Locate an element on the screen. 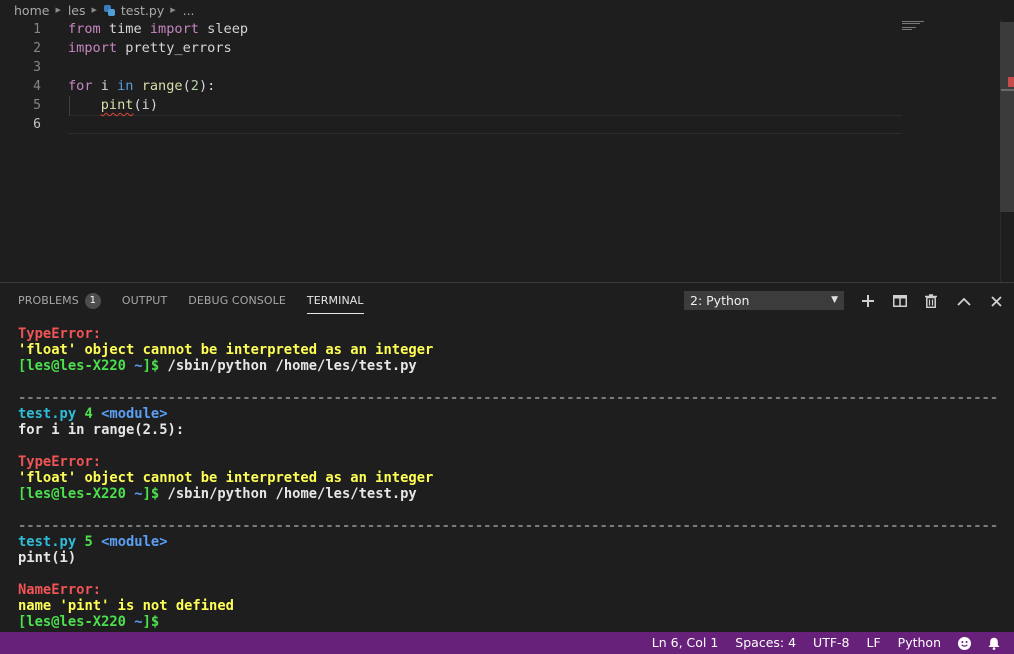  line-number: 2 is located at coordinates (37, 48).